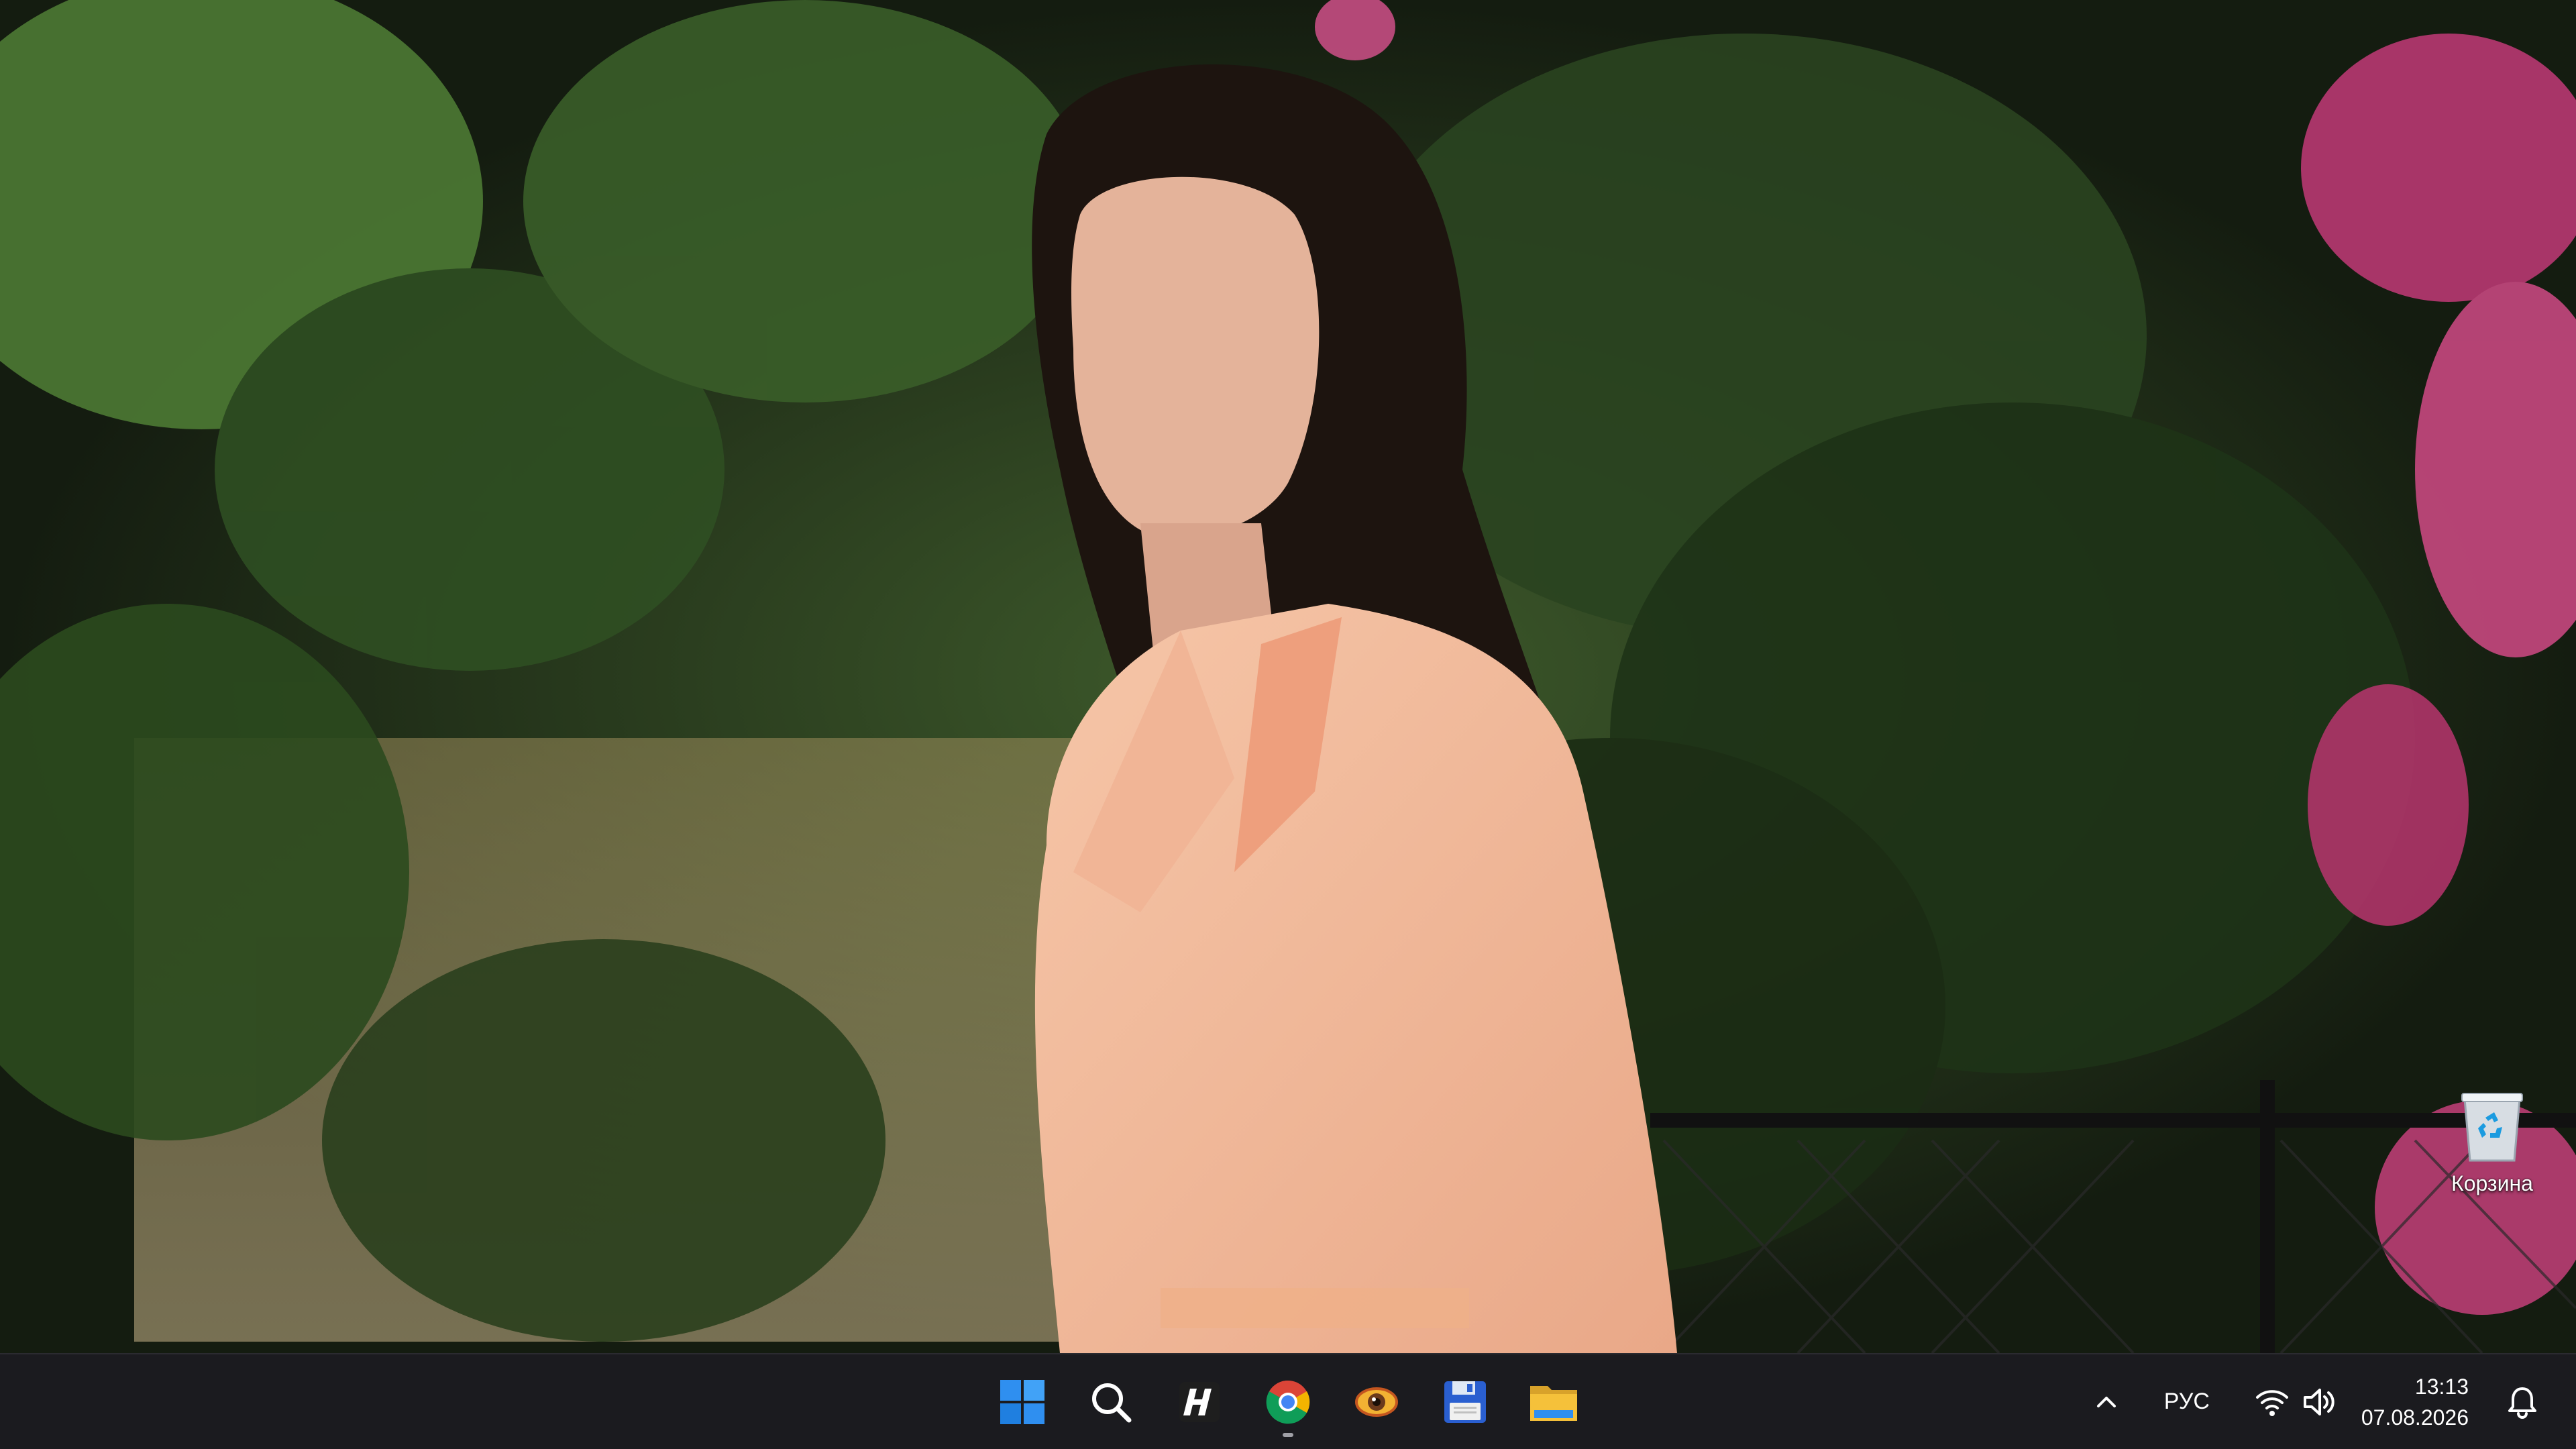 The width and height of the screenshot is (2576, 1449). What do you see at coordinates (2415, 1417) in the screenshot?
I see `clock-date: 07.08.2026` at bounding box center [2415, 1417].